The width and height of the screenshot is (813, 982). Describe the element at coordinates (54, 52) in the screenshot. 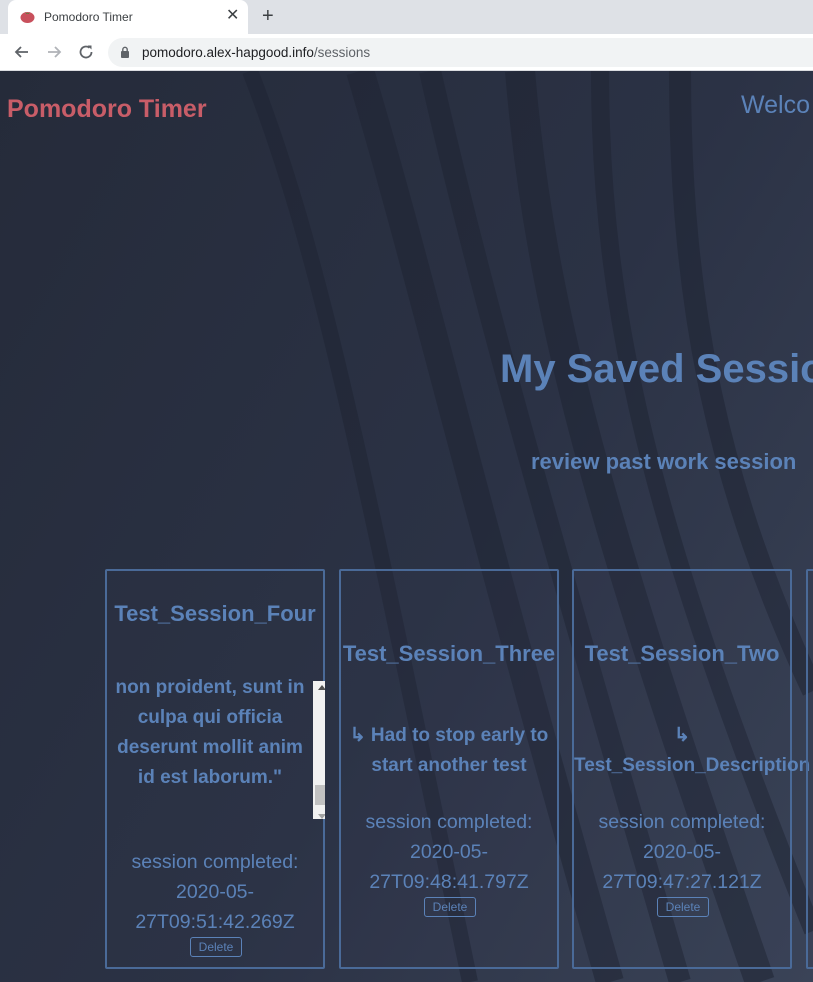

I see `forward-icon` at that location.